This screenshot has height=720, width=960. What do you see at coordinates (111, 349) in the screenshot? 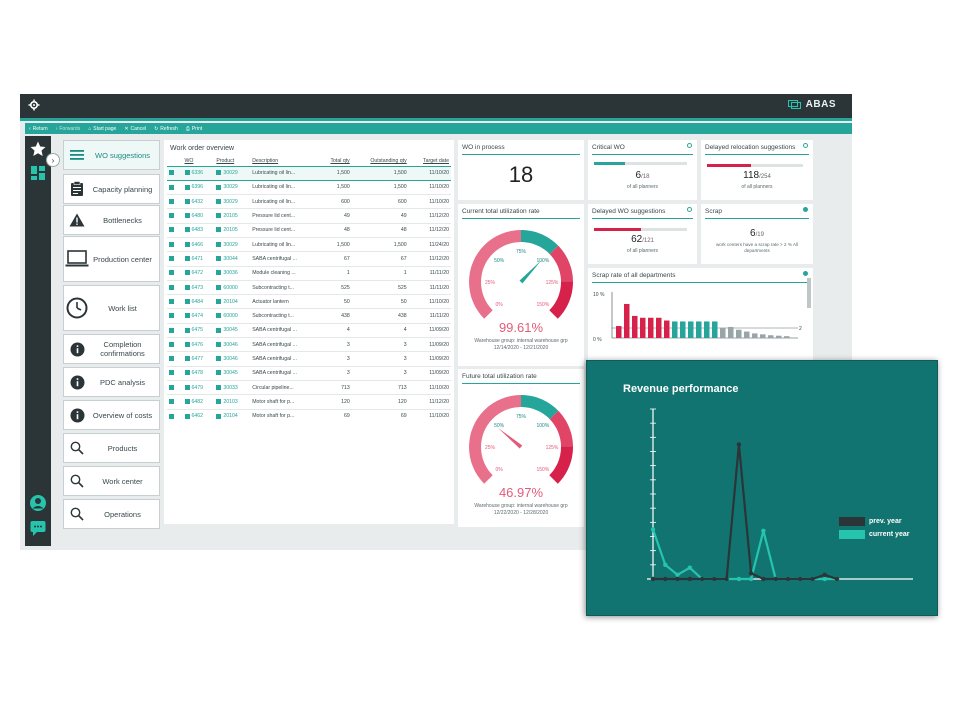
I see `nav-item-completion-confirmations: Completion confirmations` at bounding box center [111, 349].